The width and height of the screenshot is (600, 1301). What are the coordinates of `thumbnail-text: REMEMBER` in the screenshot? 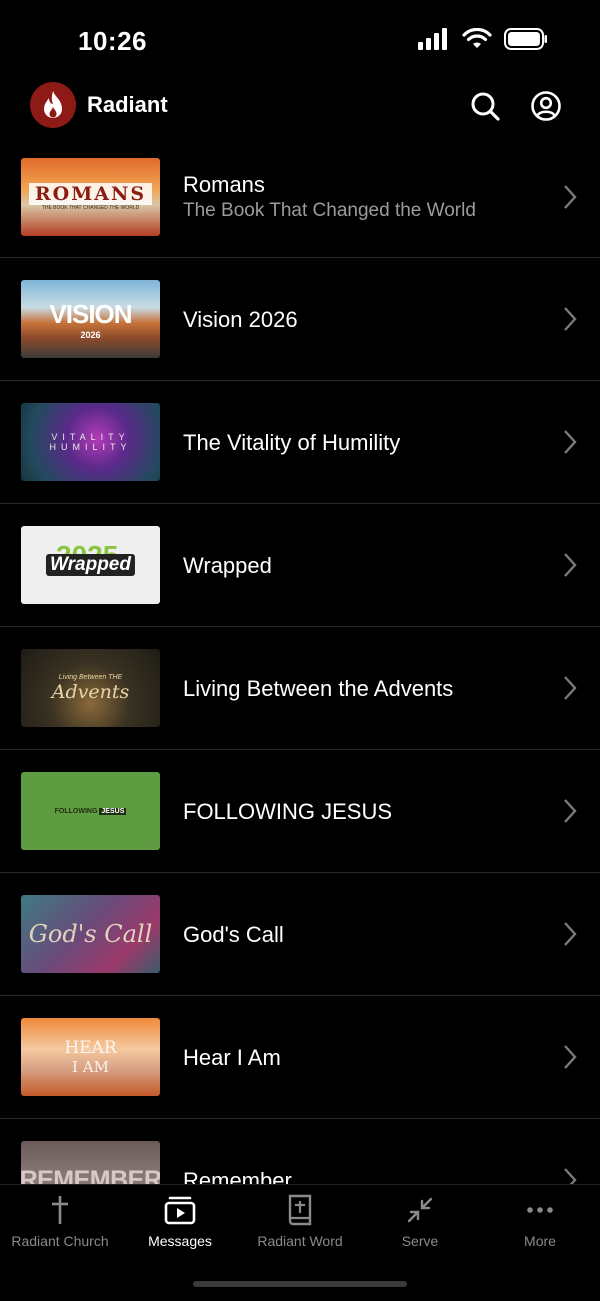 It's located at (90, 1175).